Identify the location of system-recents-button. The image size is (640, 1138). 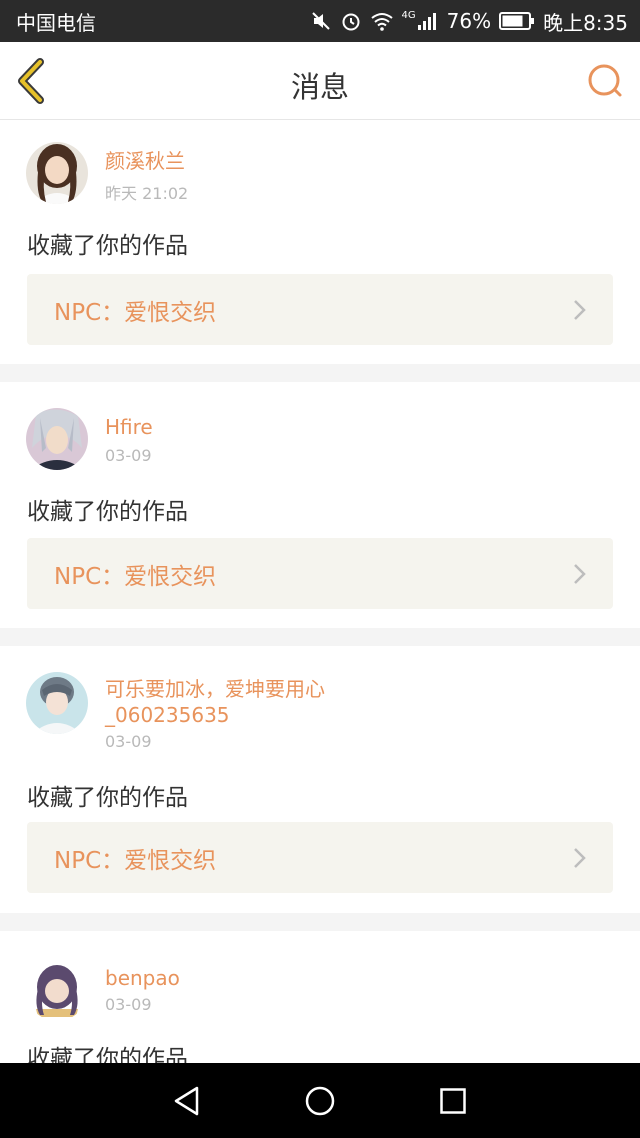
(453, 1101).